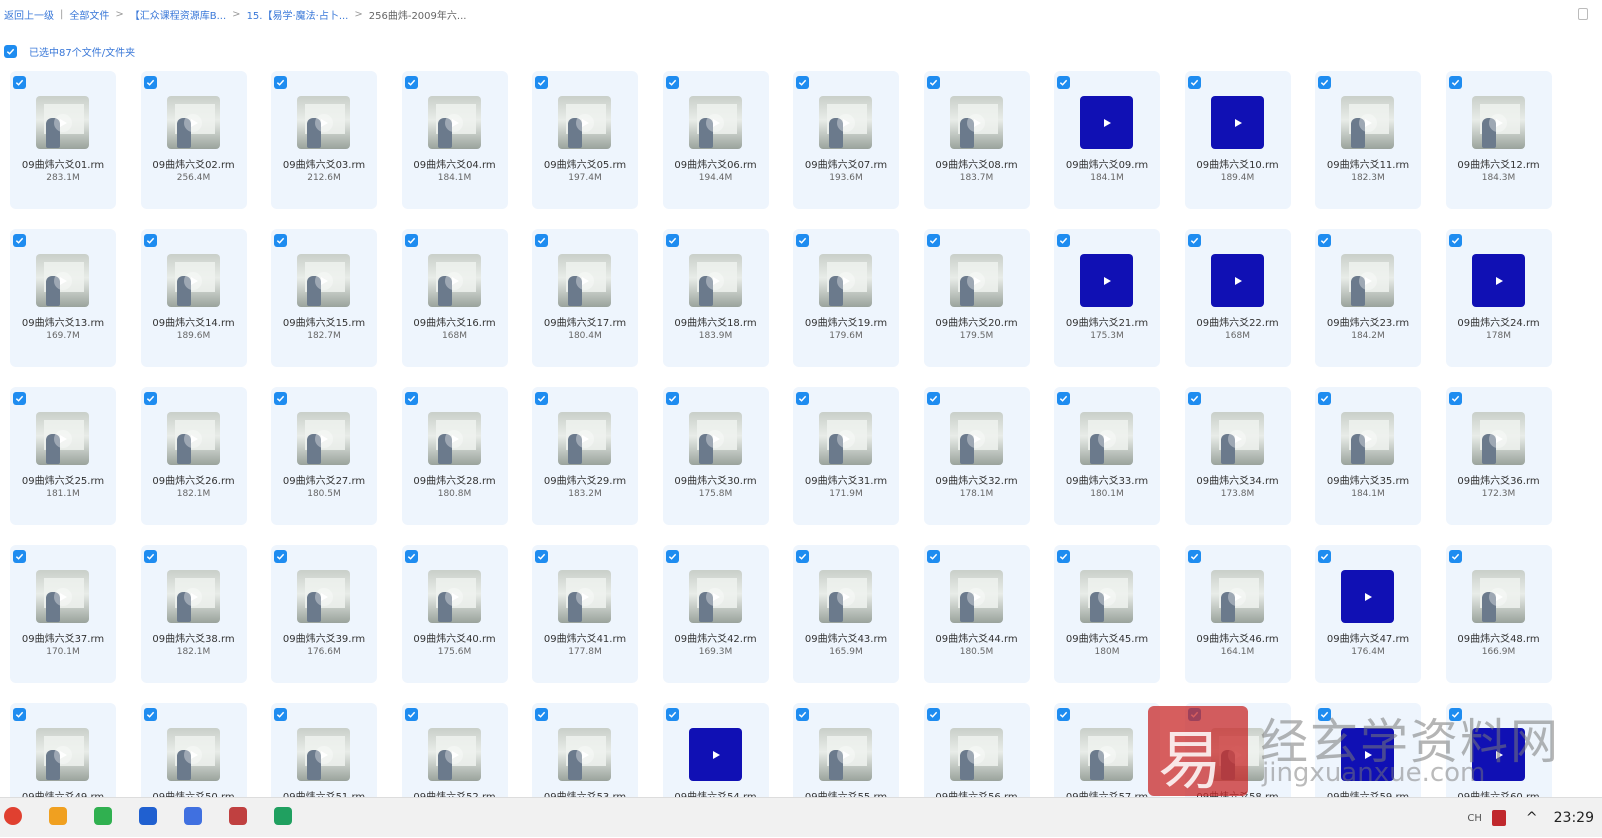 This screenshot has width=1602, height=838. I want to click on file-card: 09曲炜六爻31.rm 171.9M, so click(846, 456).